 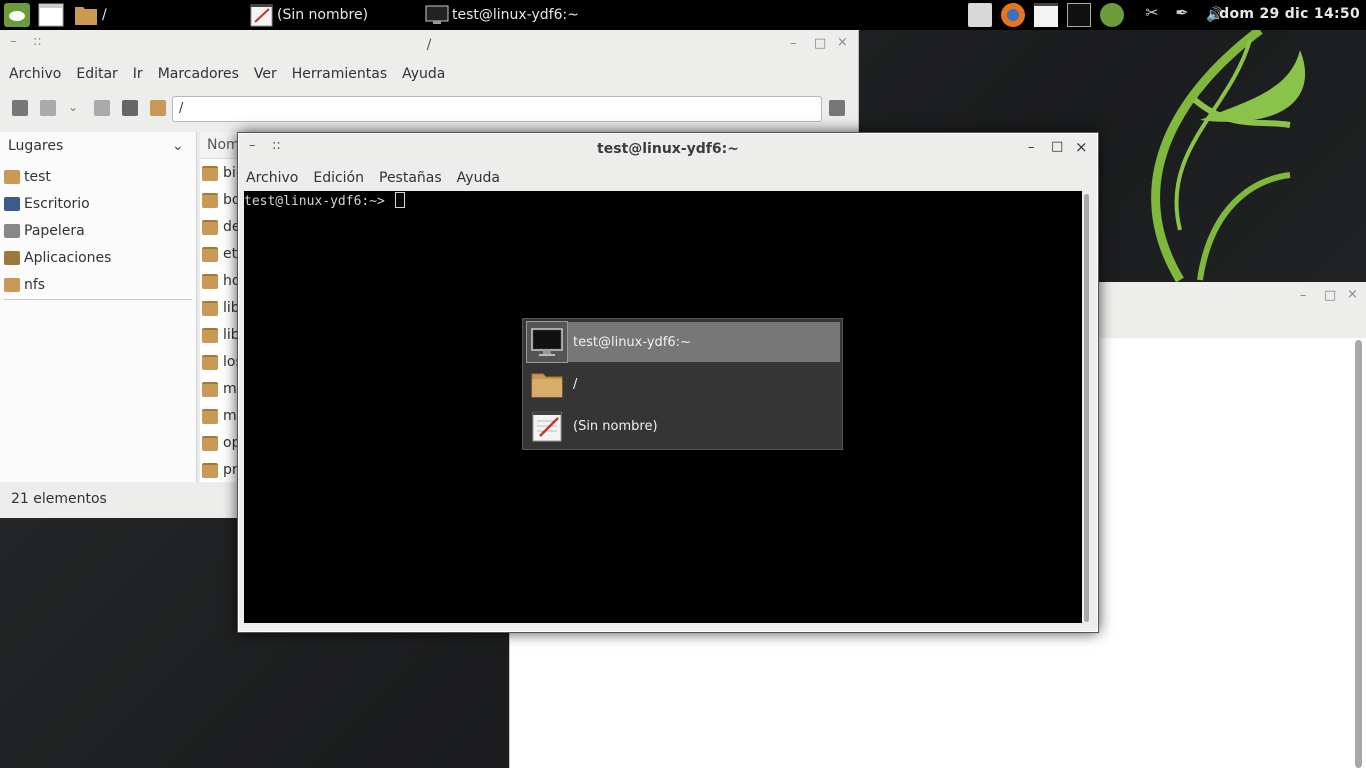 What do you see at coordinates (668, 178) in the screenshot?
I see `menubar: Archivo Edición Pestañas Ayuda` at bounding box center [668, 178].